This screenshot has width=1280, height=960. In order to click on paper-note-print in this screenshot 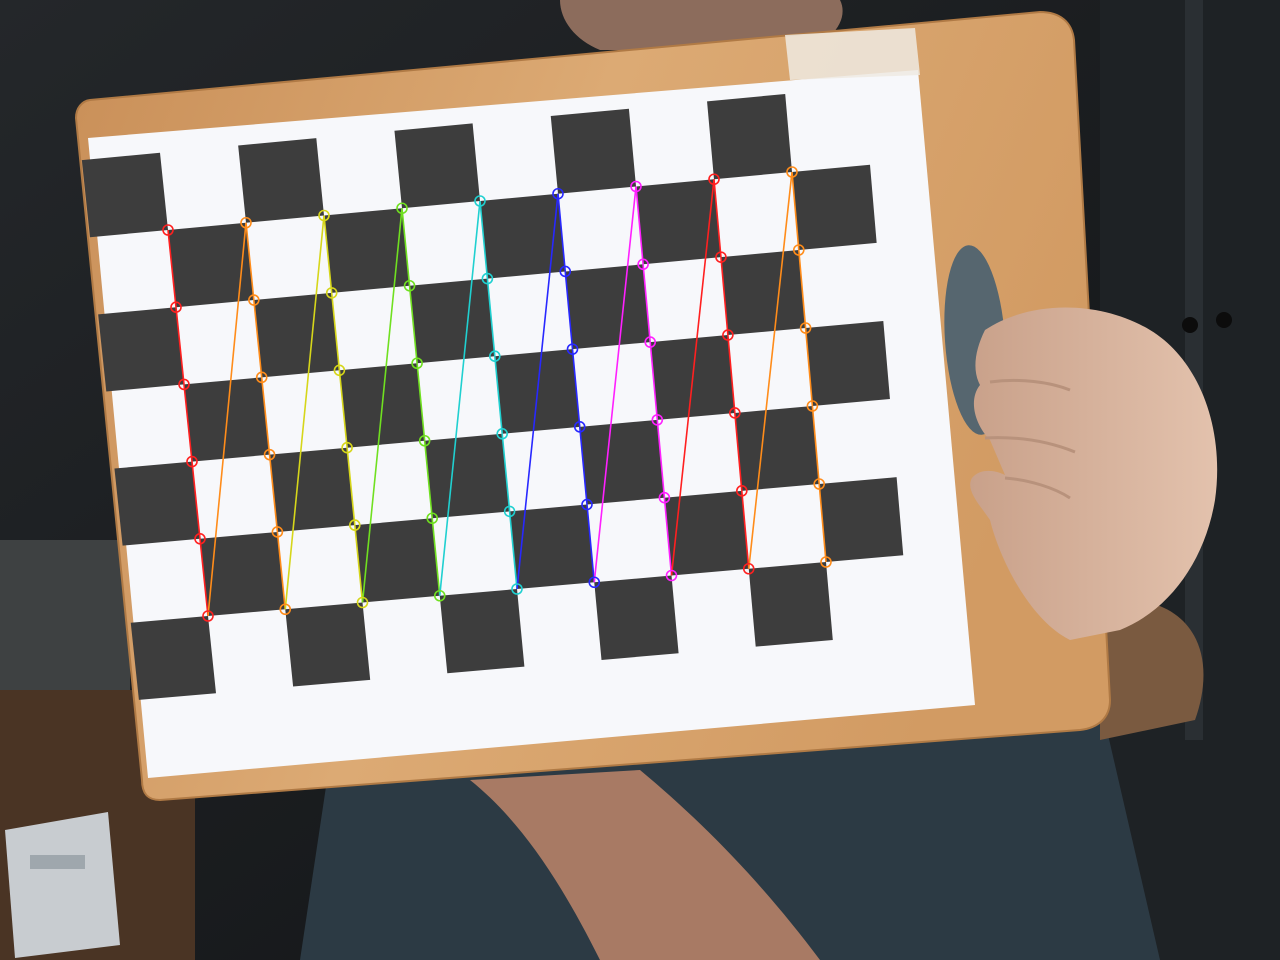, I will do `click(57, 862)`.